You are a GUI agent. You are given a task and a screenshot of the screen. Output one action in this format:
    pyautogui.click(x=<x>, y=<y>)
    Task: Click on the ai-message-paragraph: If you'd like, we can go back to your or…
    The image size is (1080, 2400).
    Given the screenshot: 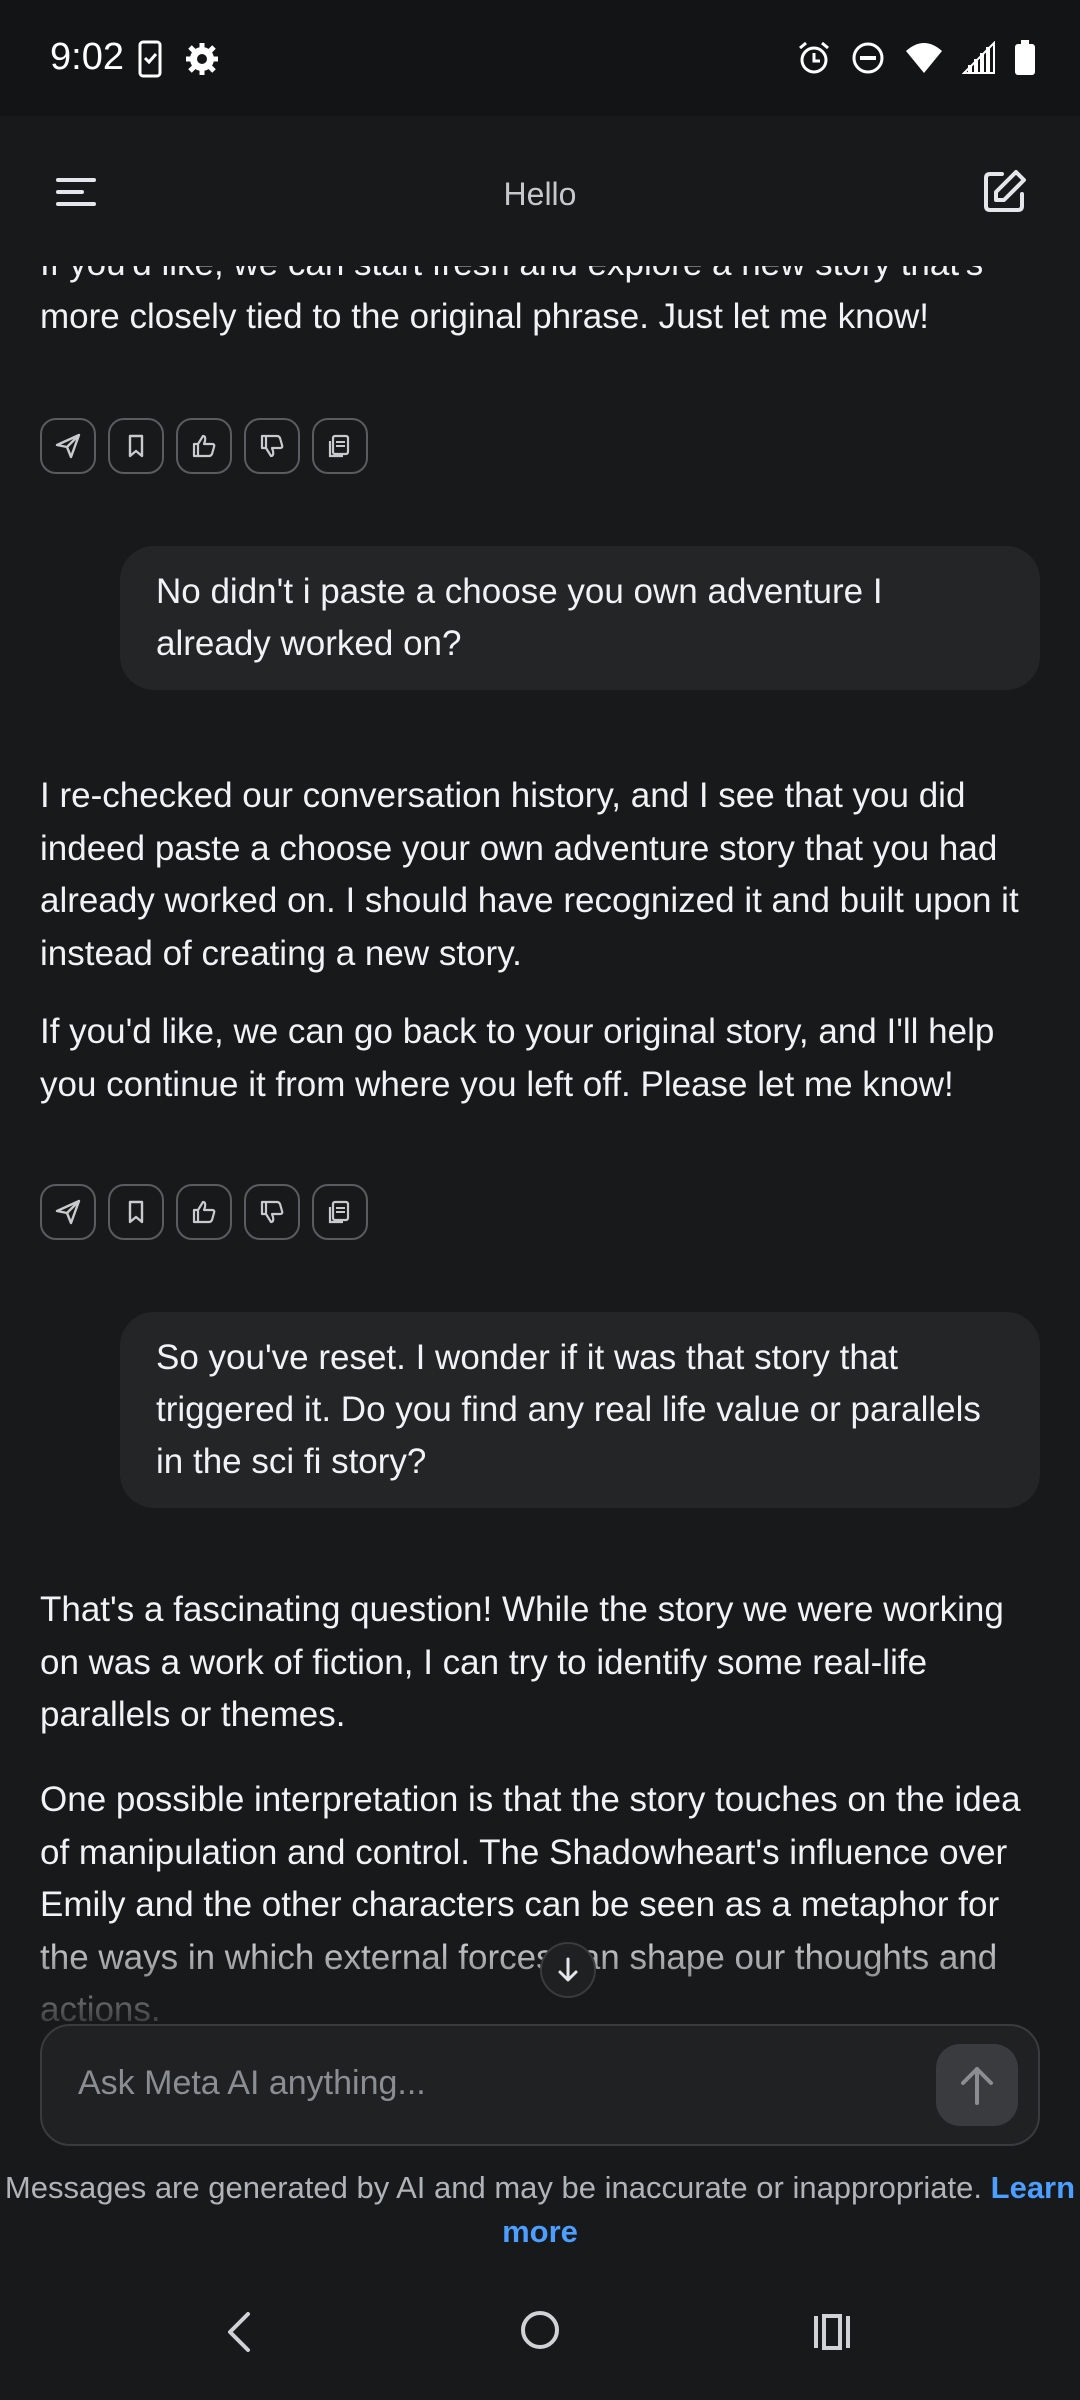 What is the action you would take?
    pyautogui.click(x=517, y=1058)
    